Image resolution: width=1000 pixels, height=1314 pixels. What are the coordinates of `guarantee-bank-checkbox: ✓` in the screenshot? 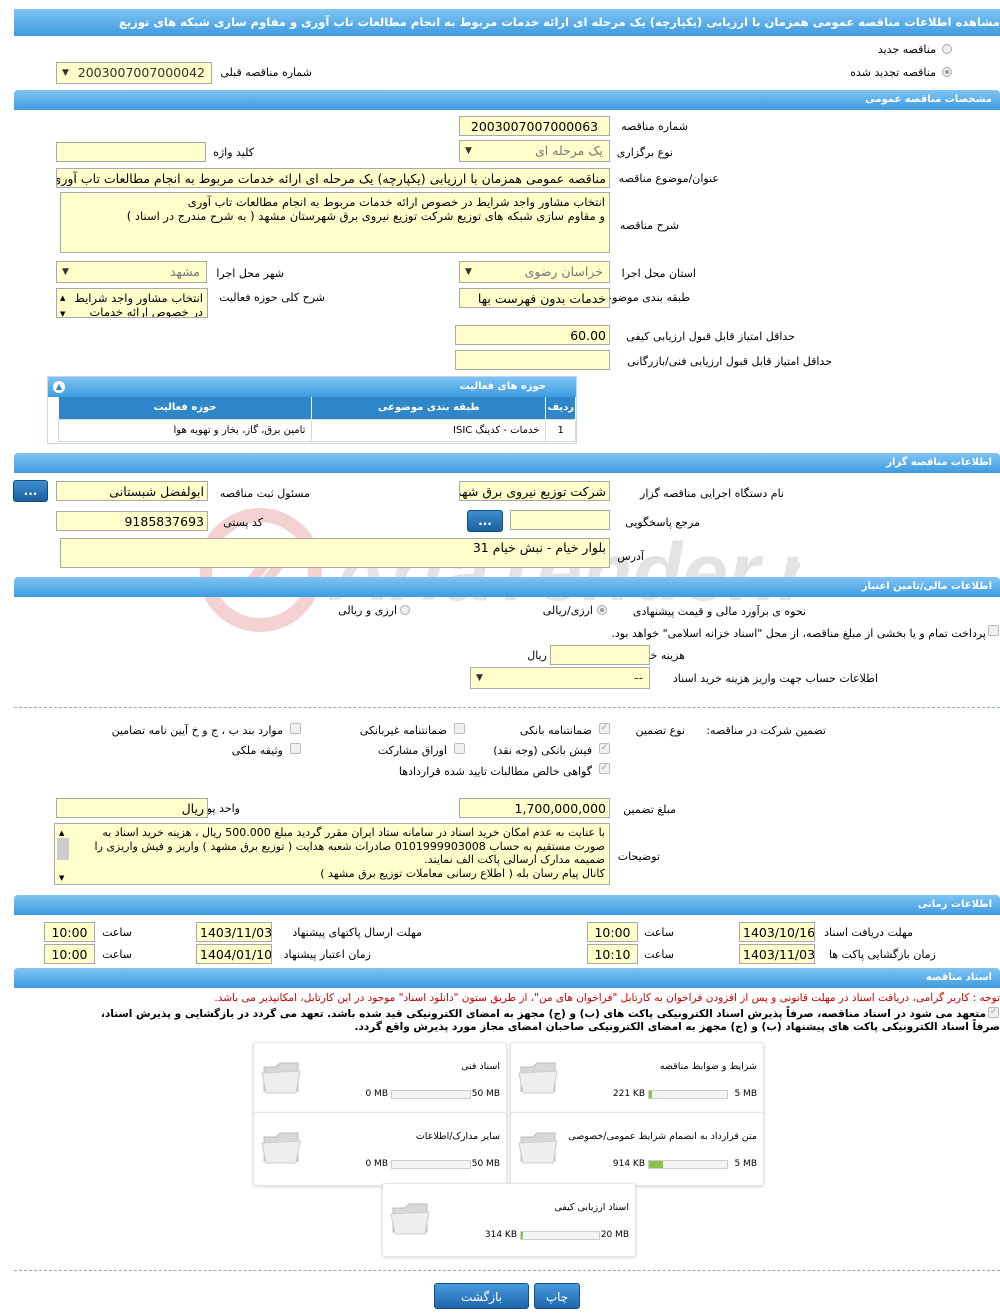 It's located at (604, 728).